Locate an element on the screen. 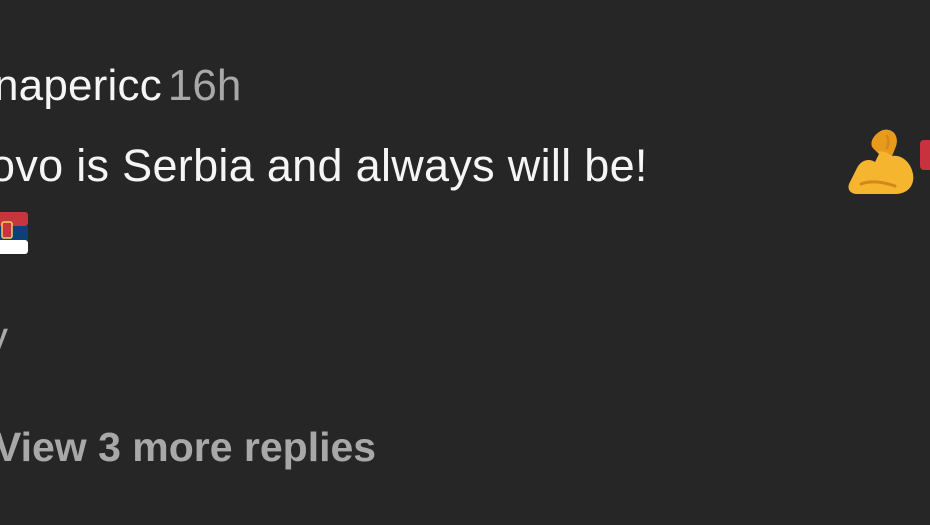 Image resolution: width=930 pixels, height=525 pixels. serbia-flag-icon-partial is located at coordinates (925, 155).